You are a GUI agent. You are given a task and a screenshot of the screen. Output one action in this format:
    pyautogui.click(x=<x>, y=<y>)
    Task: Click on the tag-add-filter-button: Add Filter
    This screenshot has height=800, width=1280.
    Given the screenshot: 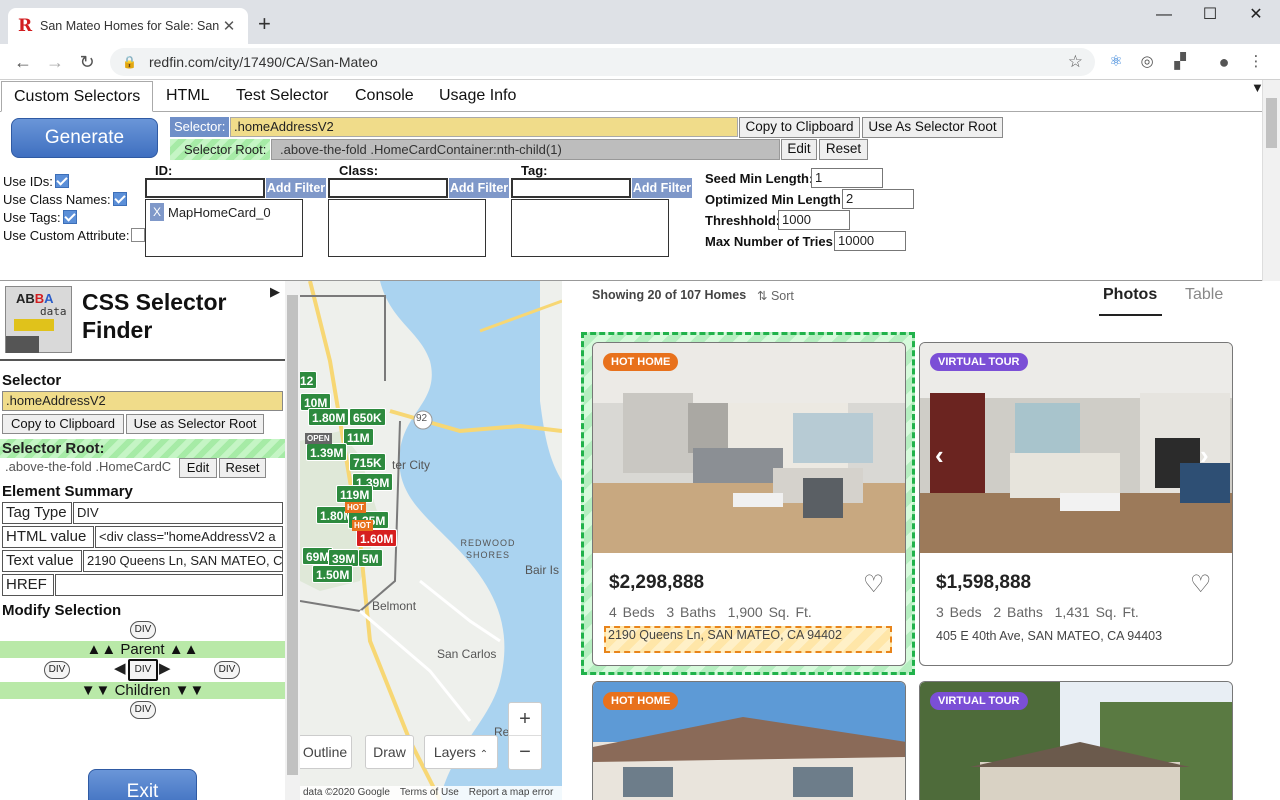 What is the action you would take?
    pyautogui.click(x=662, y=188)
    